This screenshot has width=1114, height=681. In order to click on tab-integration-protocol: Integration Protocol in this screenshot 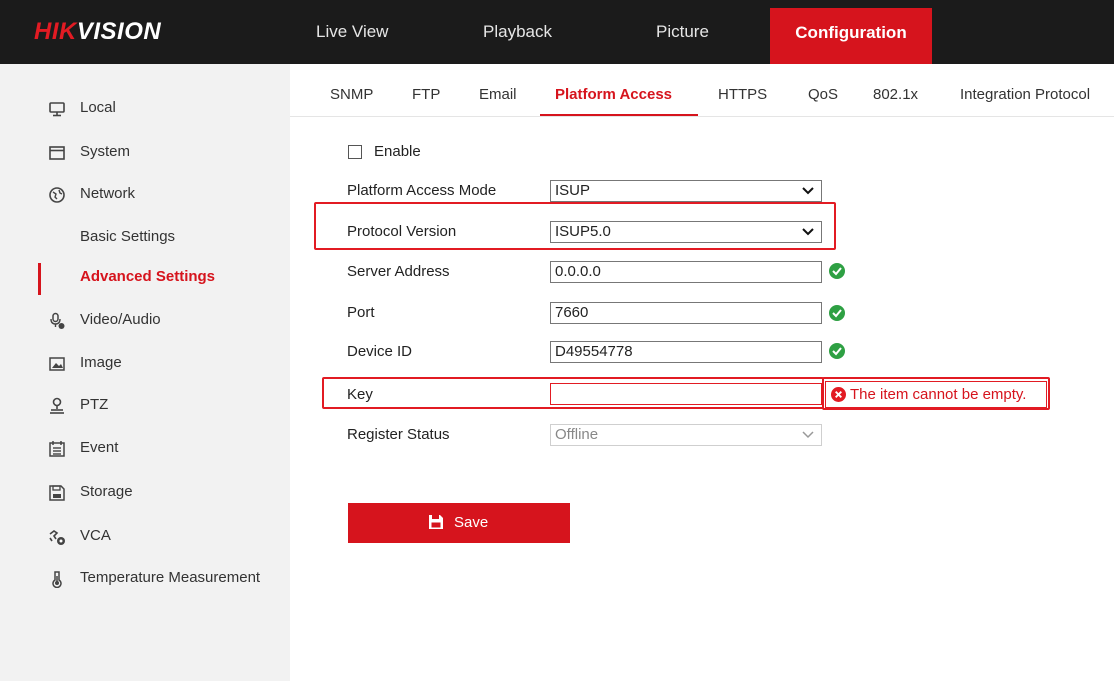, I will do `click(1025, 95)`.